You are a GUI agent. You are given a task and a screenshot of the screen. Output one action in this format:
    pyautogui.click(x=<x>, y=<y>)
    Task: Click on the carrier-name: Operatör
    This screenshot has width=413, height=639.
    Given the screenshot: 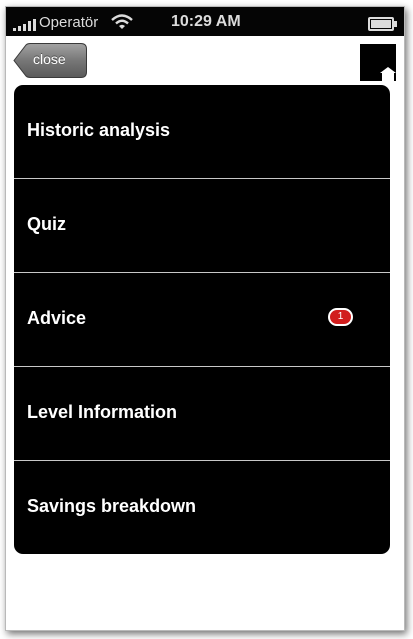 What is the action you would take?
    pyautogui.click(x=69, y=22)
    